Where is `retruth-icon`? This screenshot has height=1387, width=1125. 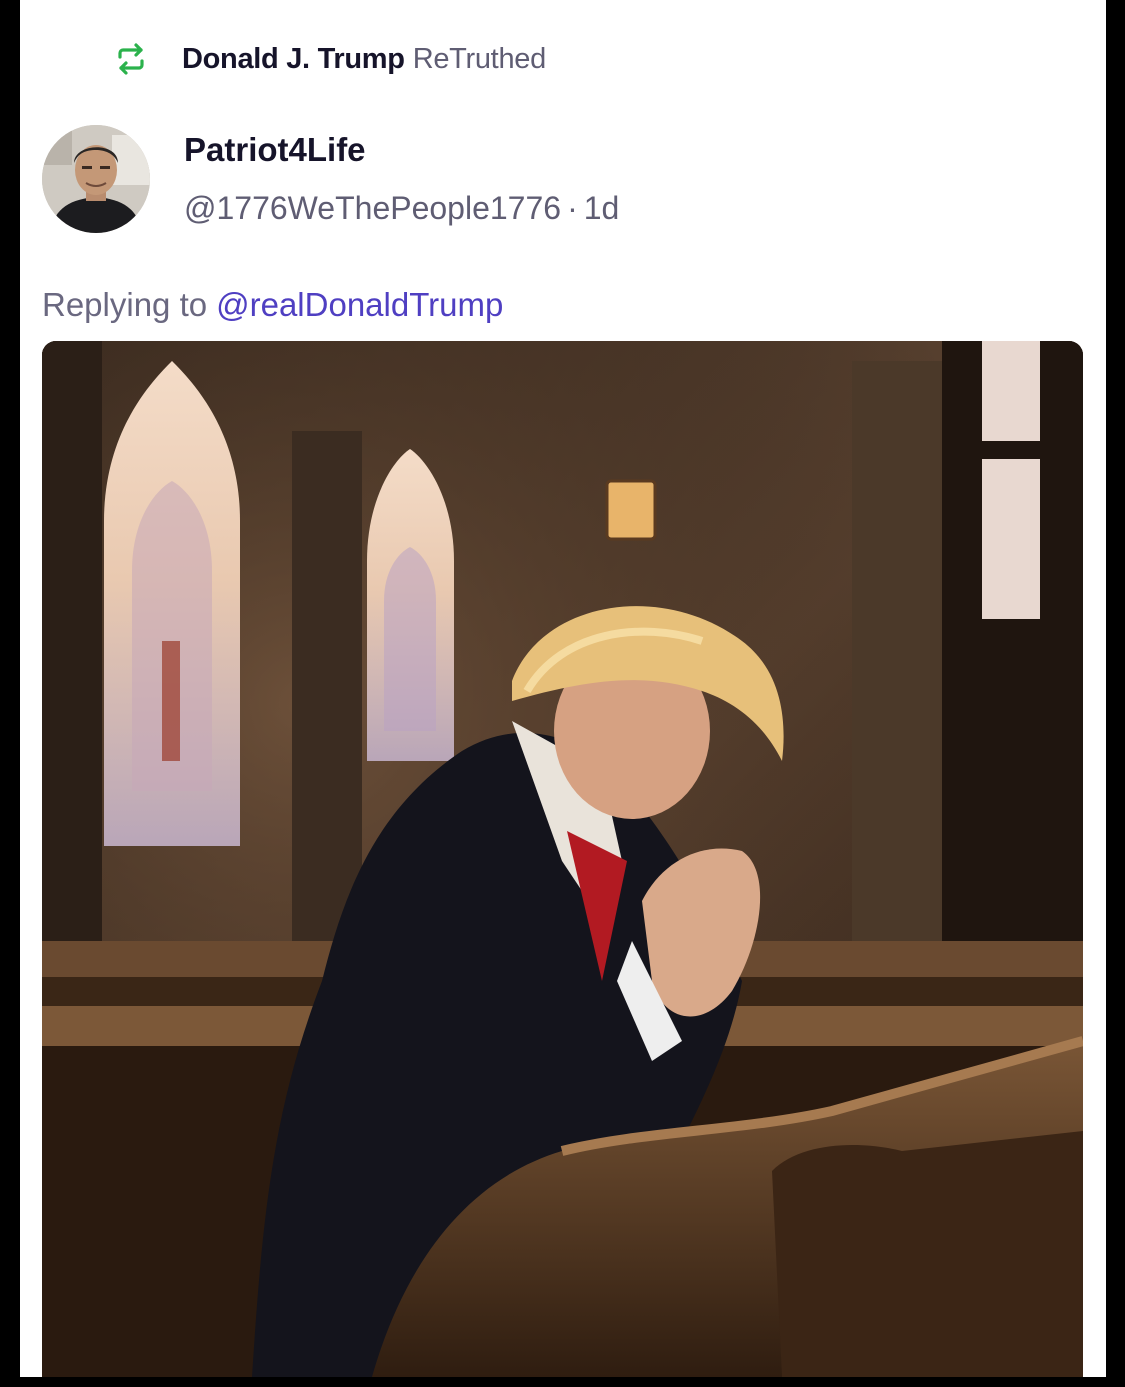 retruth-icon is located at coordinates (131, 59).